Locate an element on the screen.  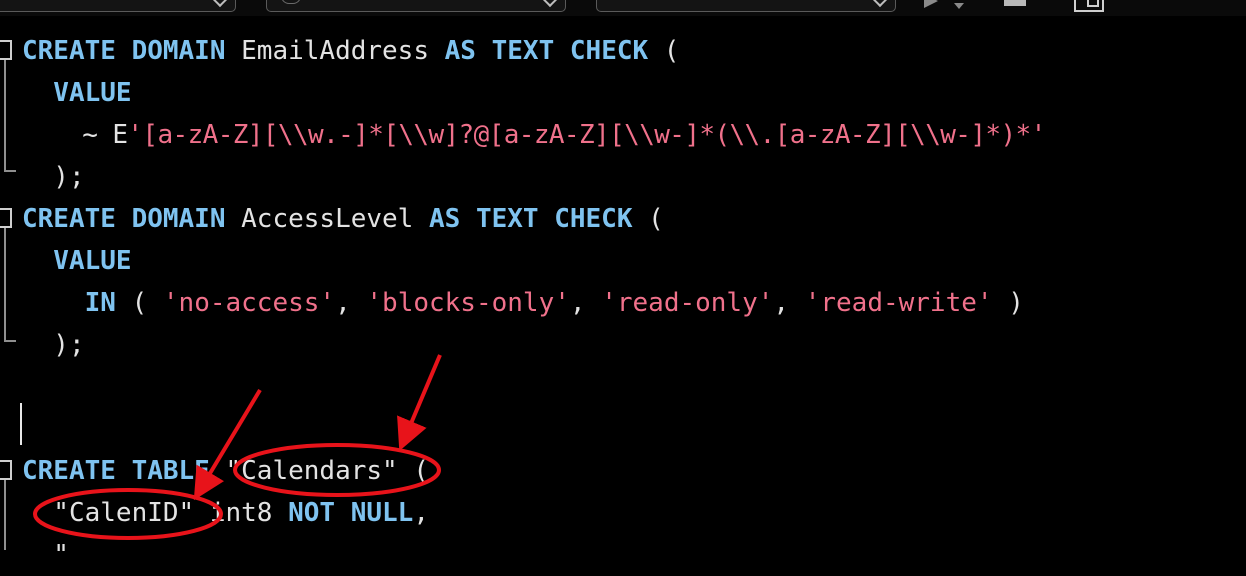
identifier-token: EmailAddress is located at coordinates (335, 51).